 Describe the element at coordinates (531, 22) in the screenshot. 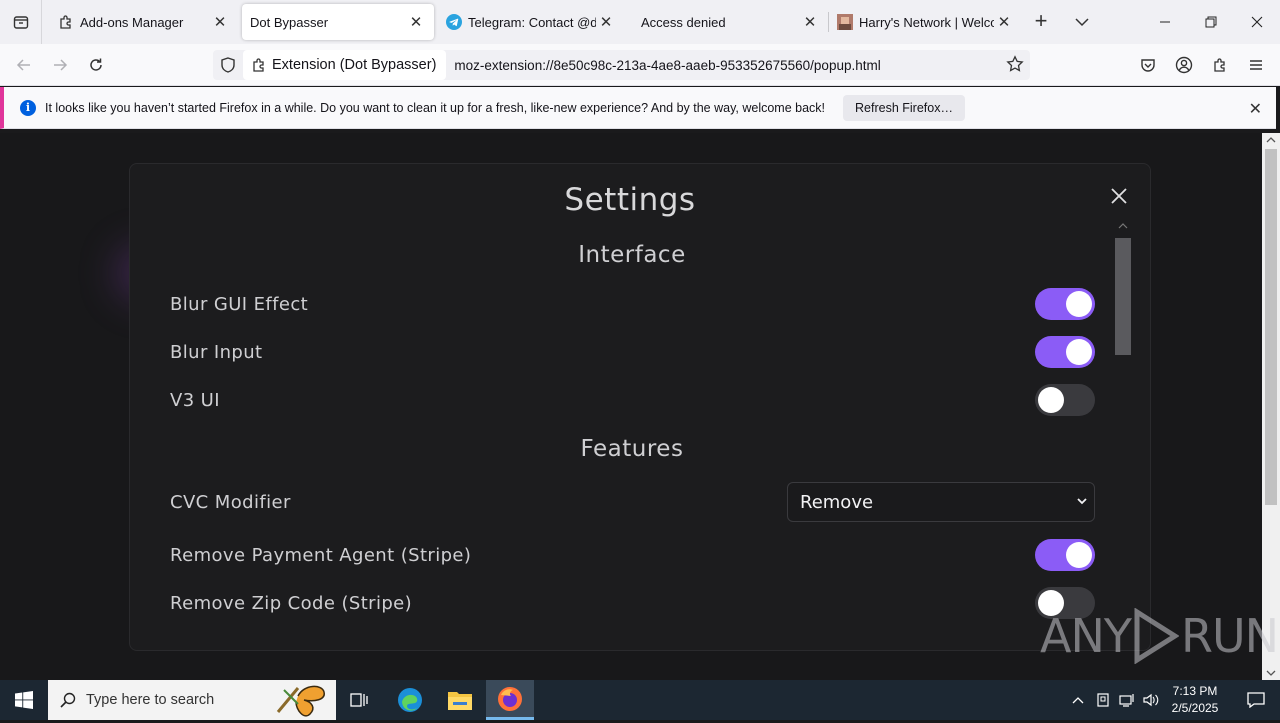

I see `tab-telegram: Telegram: Contact @dot_l ✕` at that location.